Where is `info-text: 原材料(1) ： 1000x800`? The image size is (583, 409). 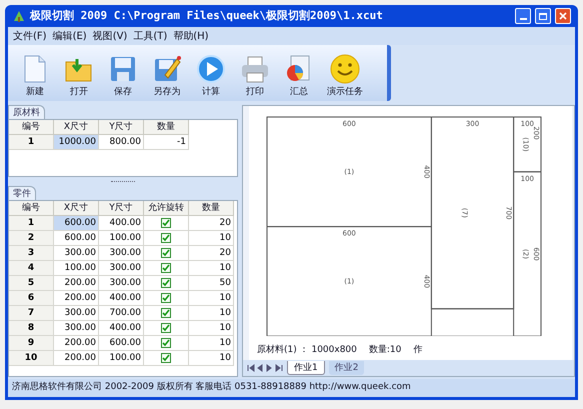 info-text: 原材料(1) ： 1000x800 is located at coordinates (307, 351).